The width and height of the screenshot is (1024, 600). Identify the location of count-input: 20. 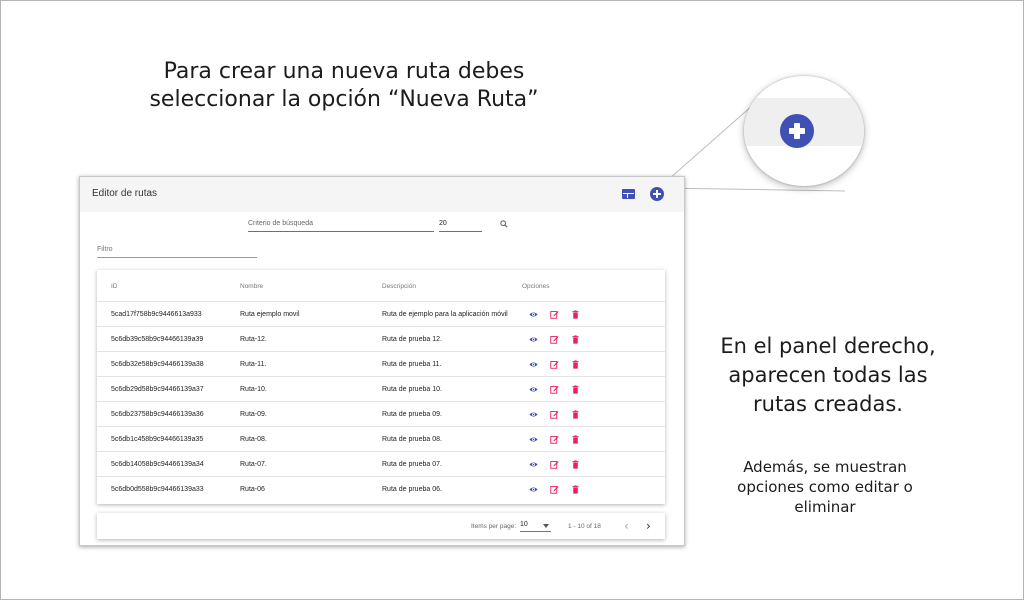
(460, 226).